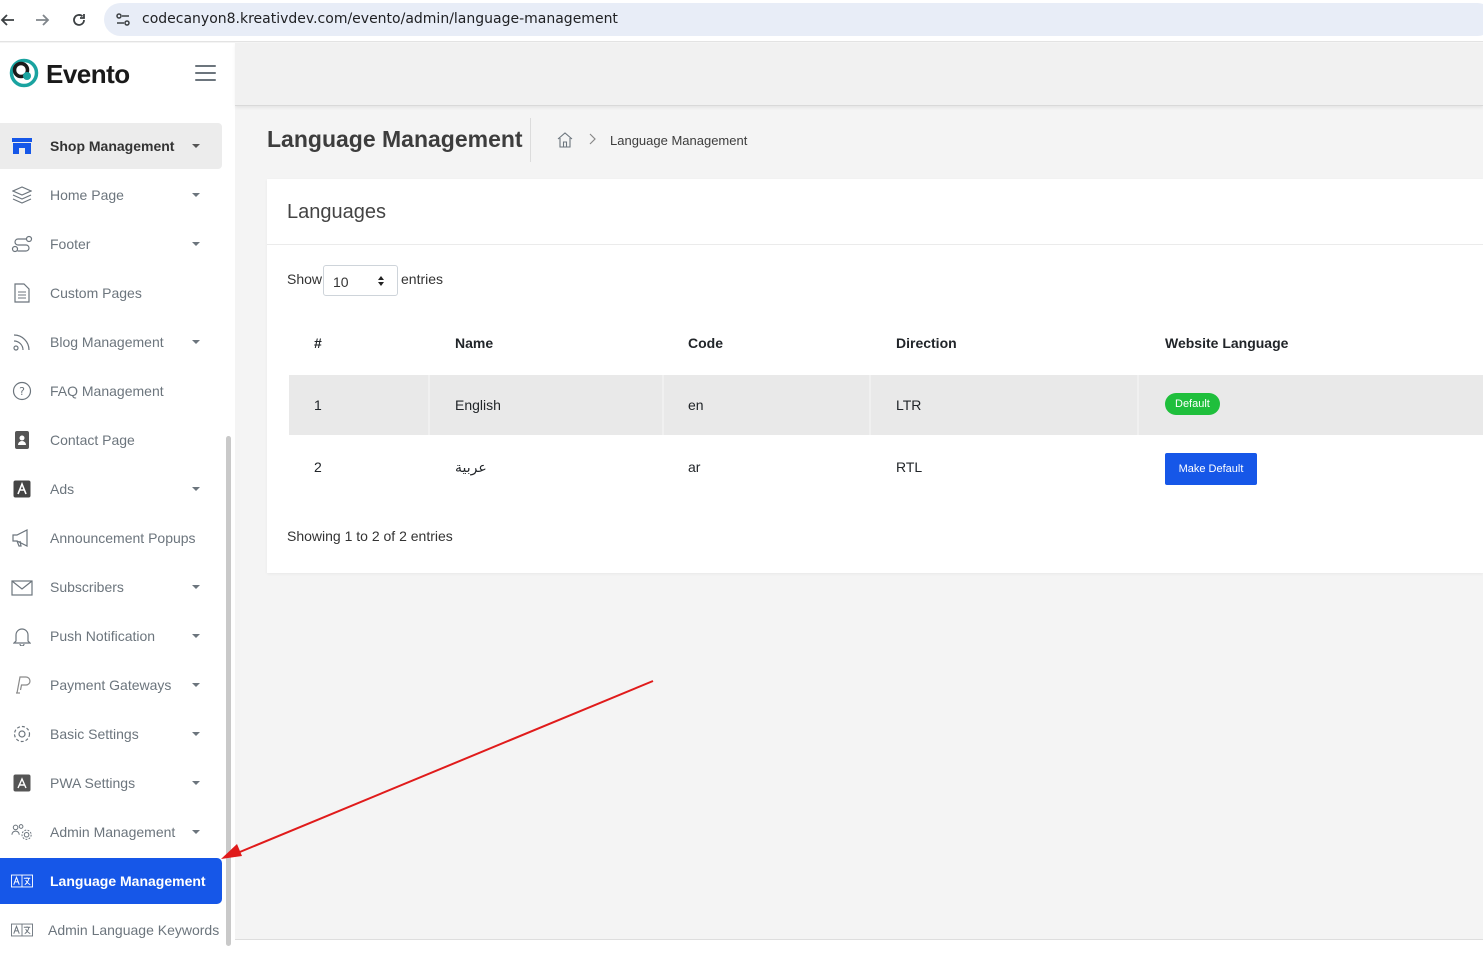 The width and height of the screenshot is (1483, 955). I want to click on contact-book-icon, so click(22, 440).